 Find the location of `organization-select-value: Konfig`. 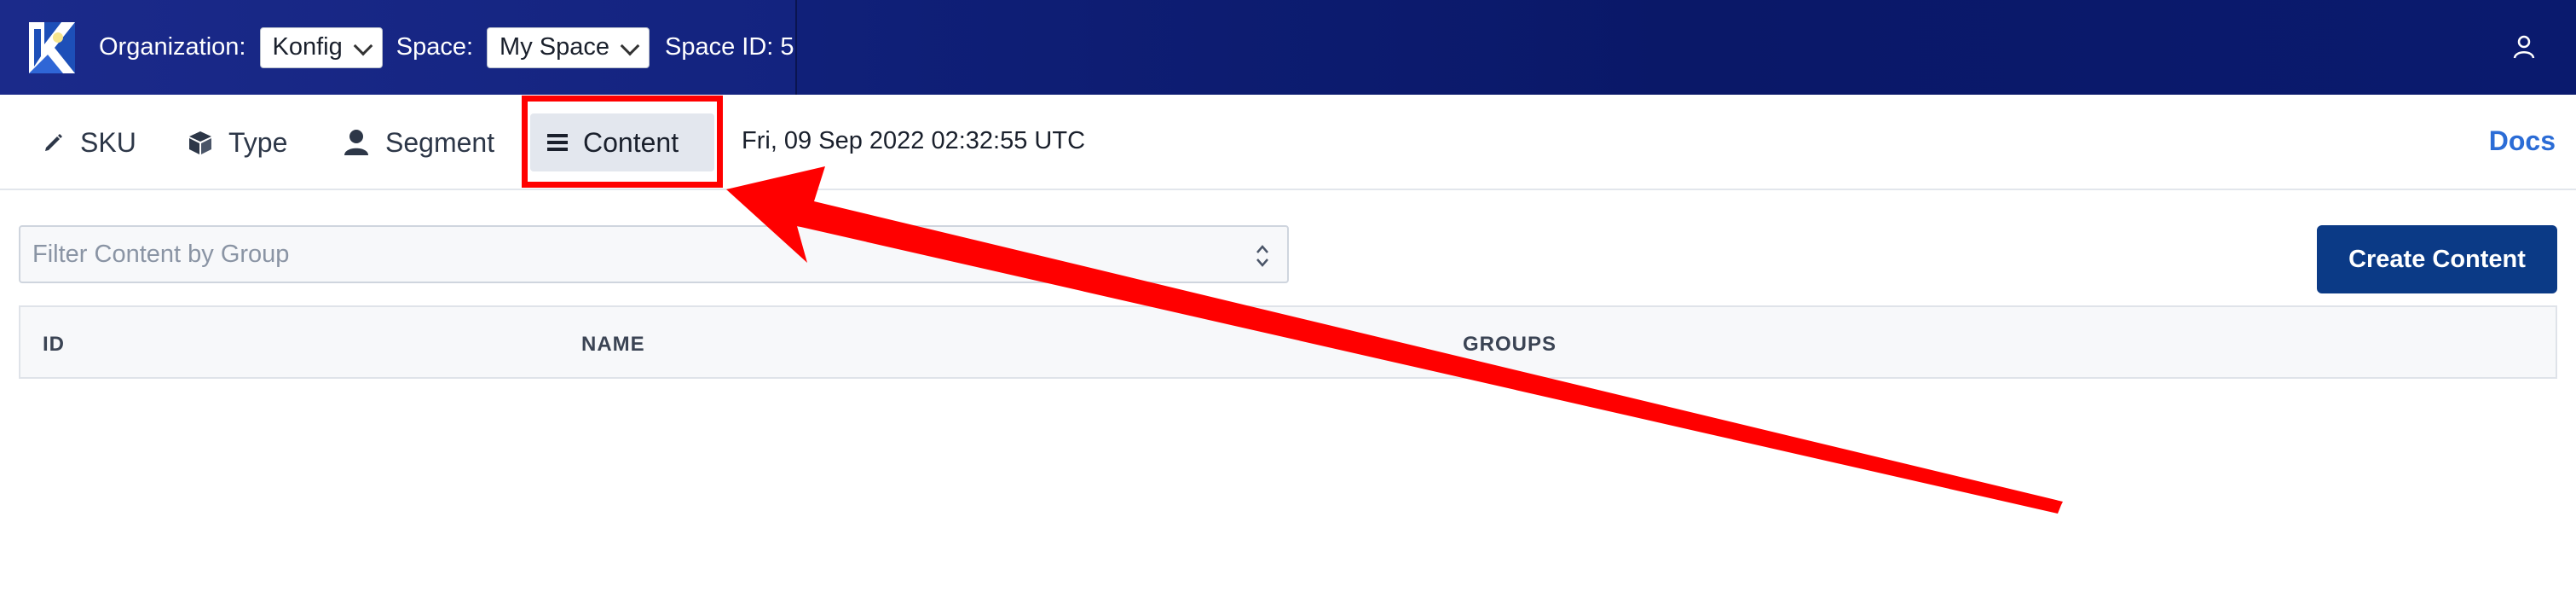

organization-select-value: Konfig is located at coordinates (307, 47).